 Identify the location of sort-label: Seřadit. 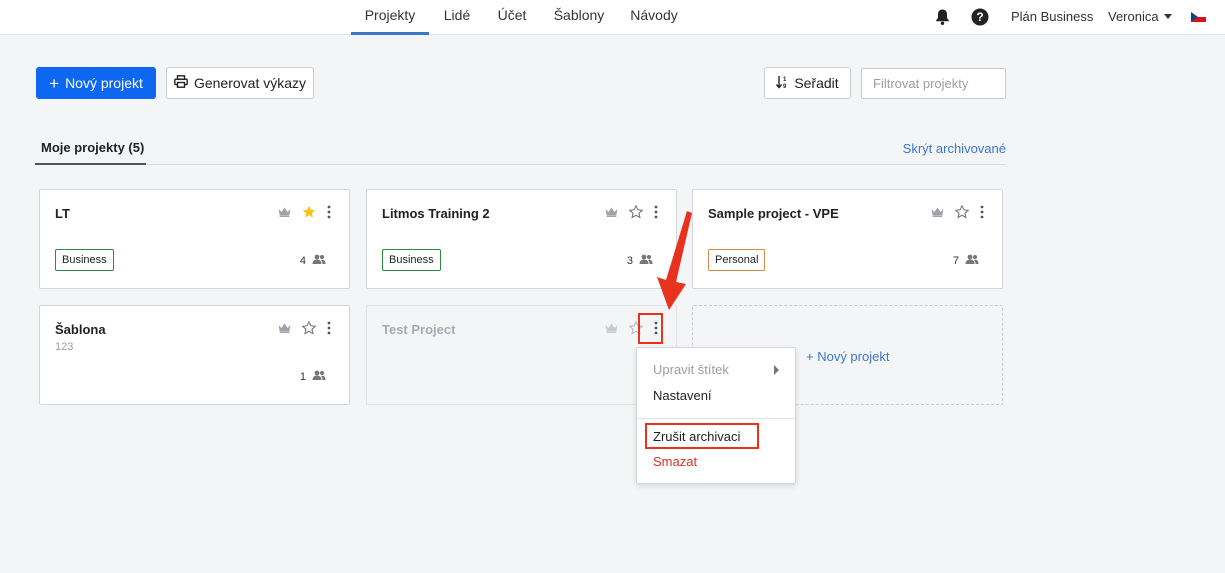
(816, 83).